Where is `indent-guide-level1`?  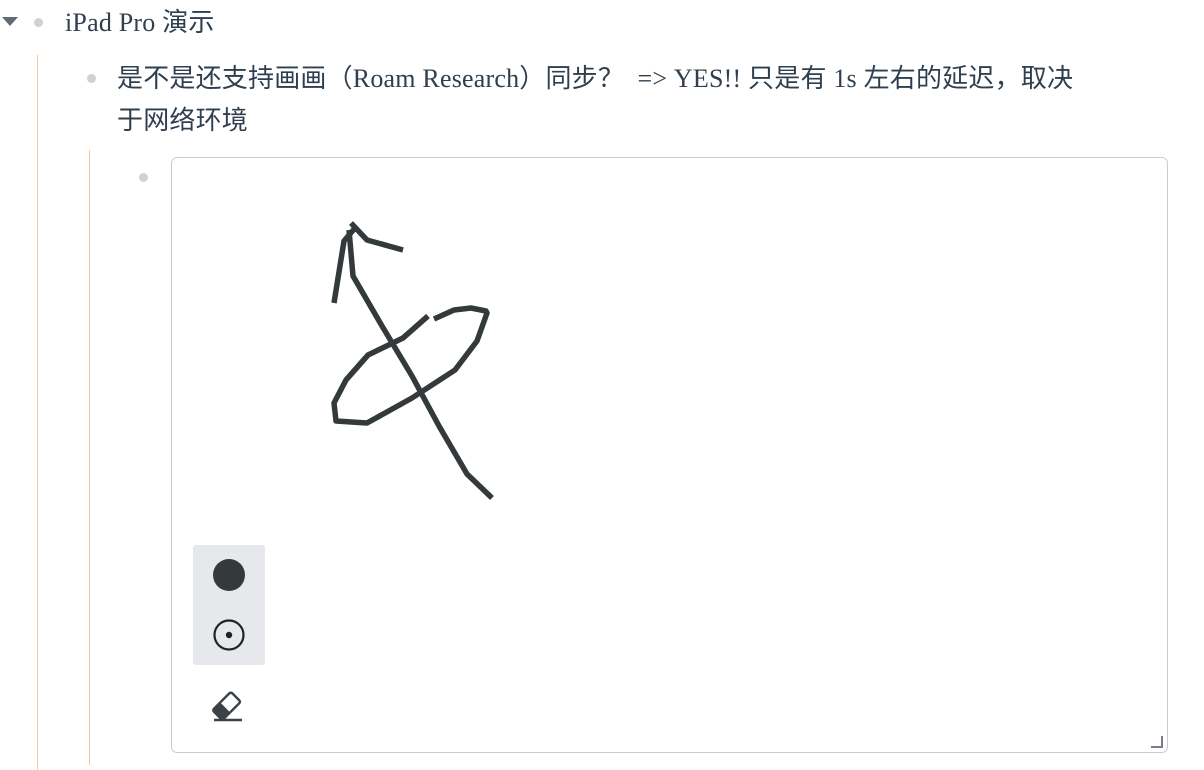
indent-guide-level1 is located at coordinates (37, 412).